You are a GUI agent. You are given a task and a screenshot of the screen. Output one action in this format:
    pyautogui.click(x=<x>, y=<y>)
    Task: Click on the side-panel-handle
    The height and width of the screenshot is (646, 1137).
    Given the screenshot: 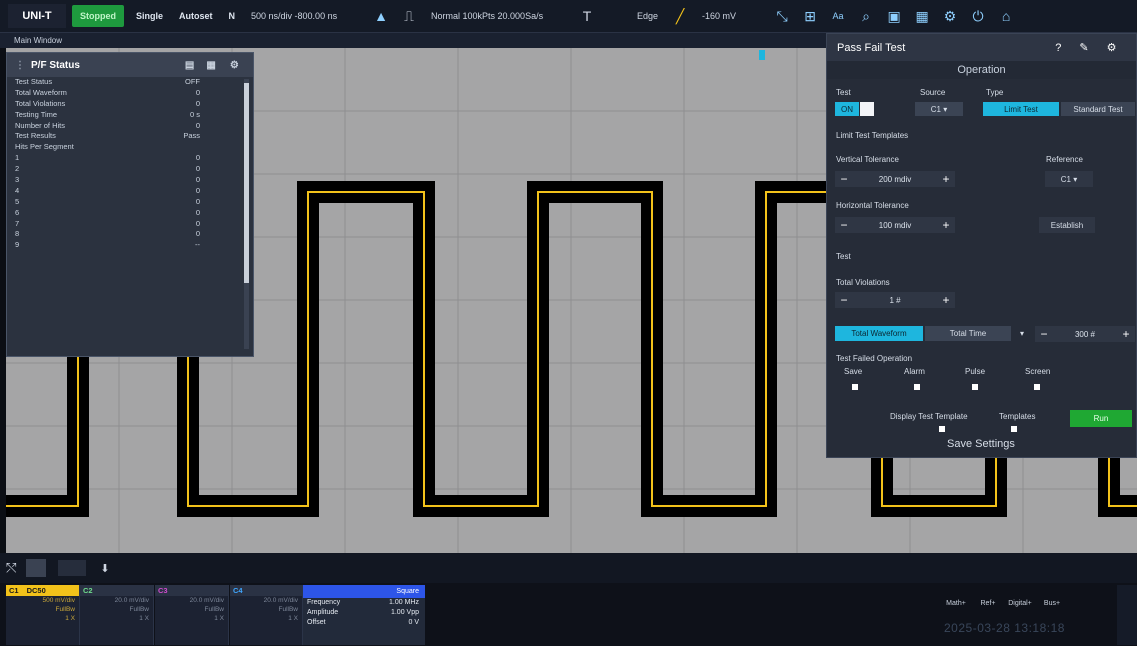 What is the action you would take?
    pyautogui.click(x=1127, y=615)
    